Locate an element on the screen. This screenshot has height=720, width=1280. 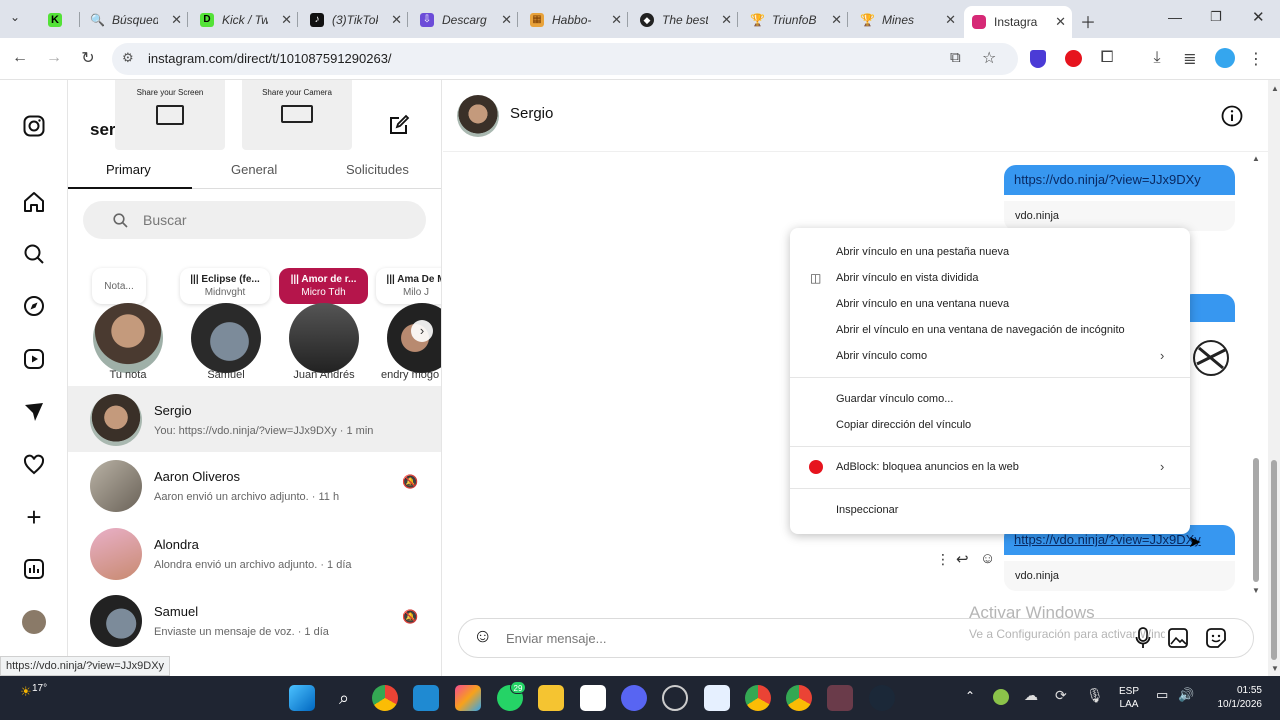
contact-avatar is located at coordinates (478, 116).